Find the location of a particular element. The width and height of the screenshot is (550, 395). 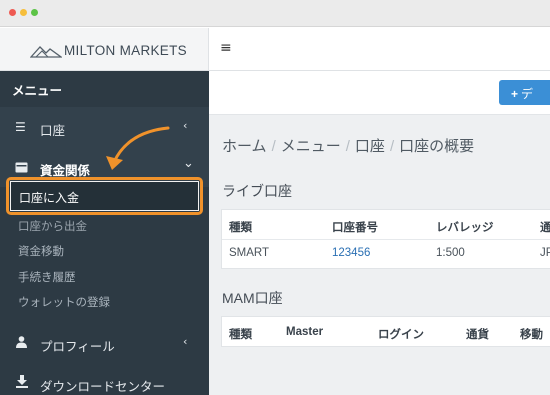

currency-cell: JP is located at coordinates (545, 253).